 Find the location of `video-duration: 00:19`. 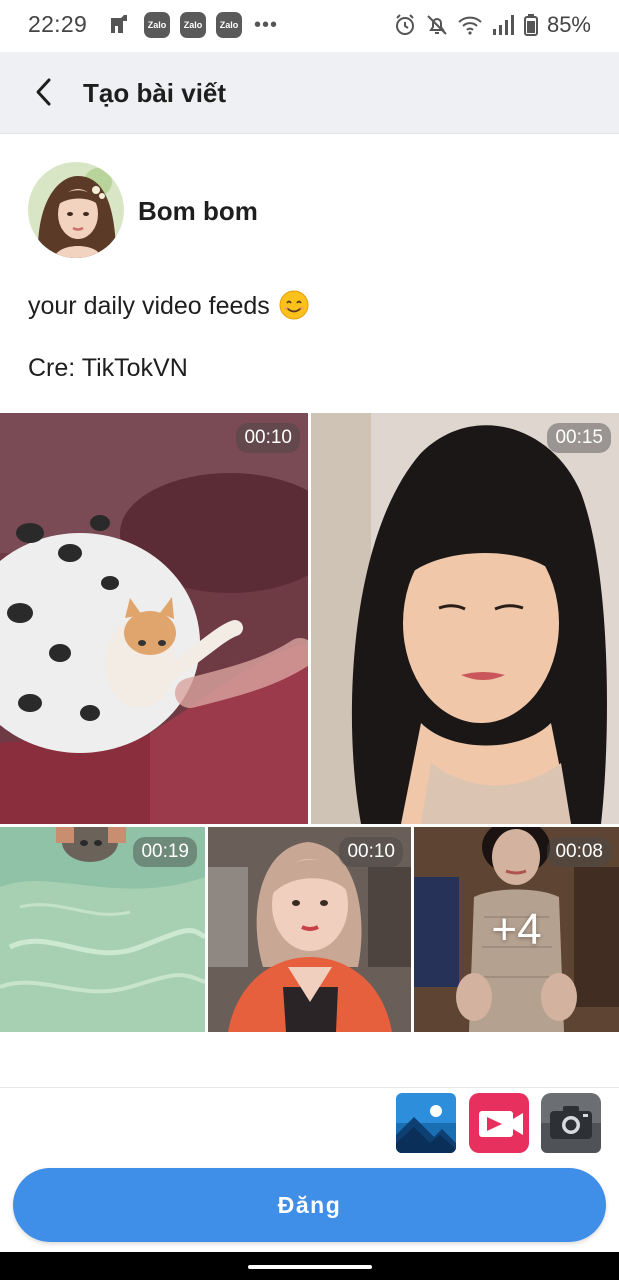

video-duration: 00:19 is located at coordinates (165, 852).